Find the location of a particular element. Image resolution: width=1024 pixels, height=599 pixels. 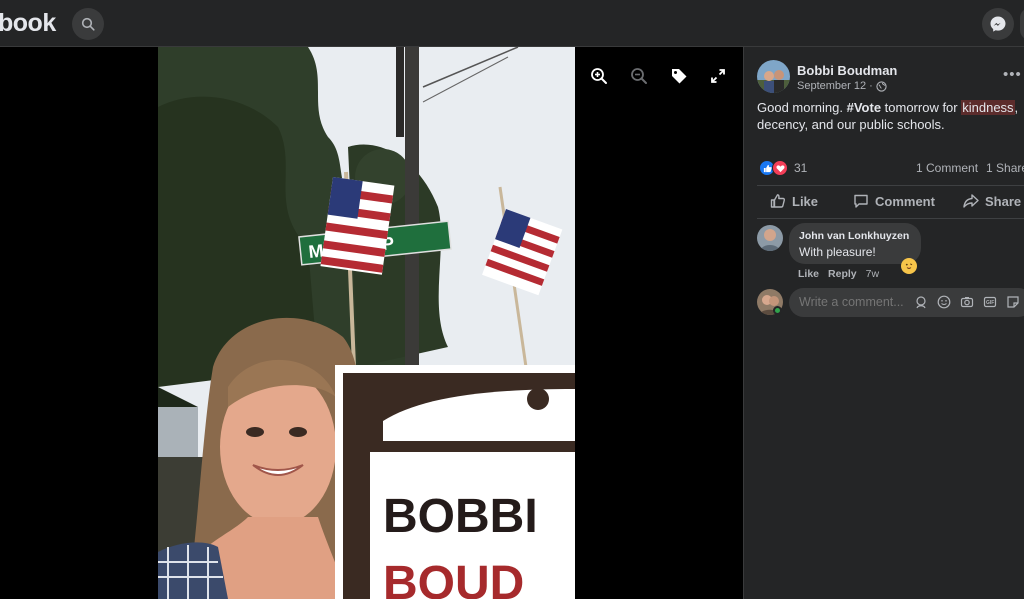

zoom-in-button is located at coordinates (599, 76).